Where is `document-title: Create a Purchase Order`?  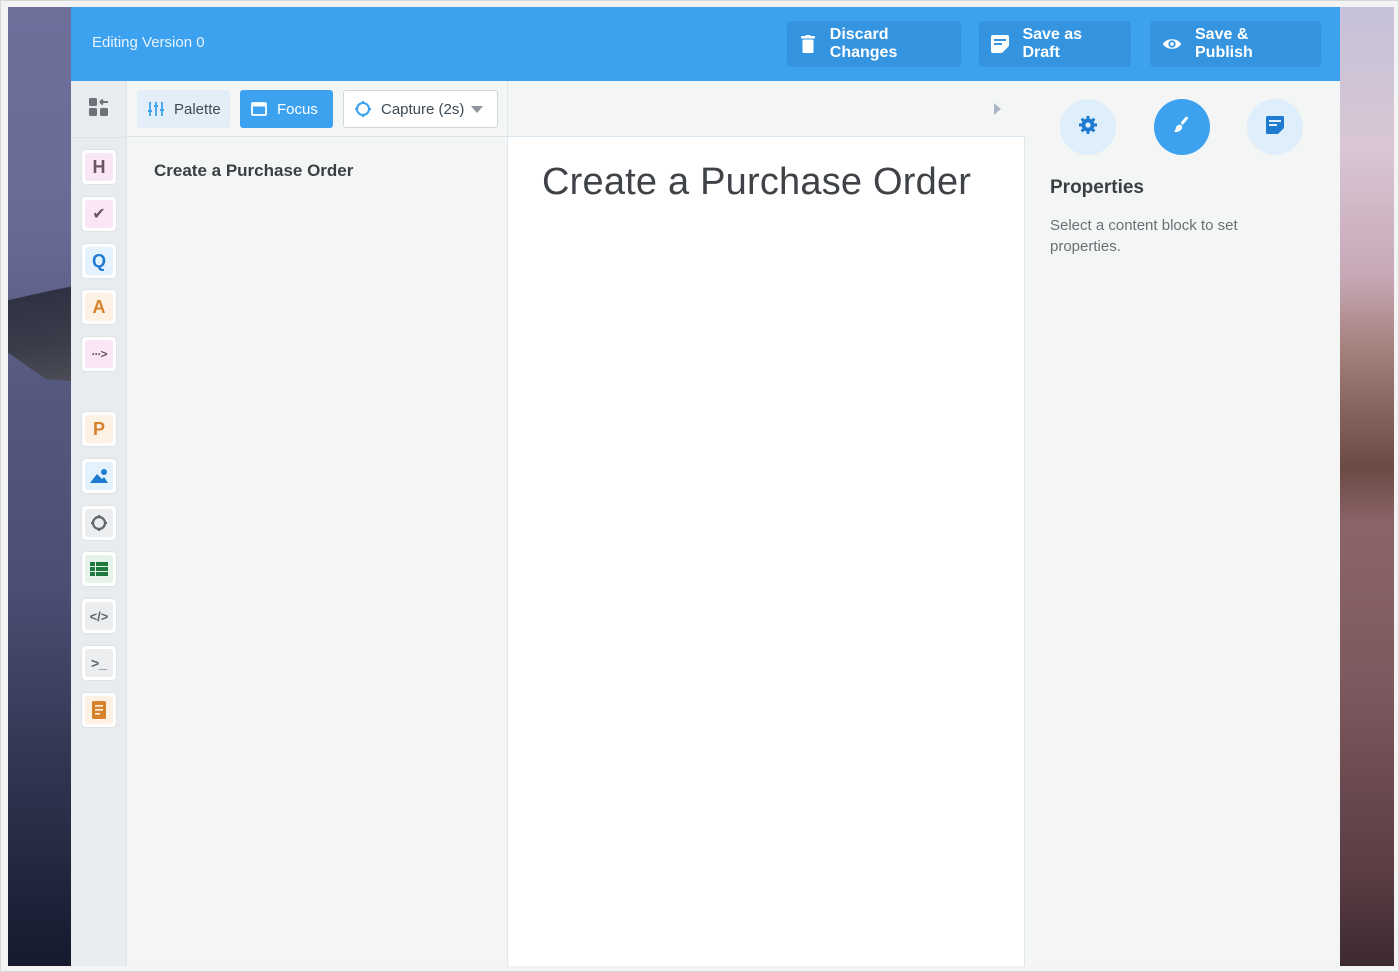 document-title: Create a Purchase Order is located at coordinates (756, 182).